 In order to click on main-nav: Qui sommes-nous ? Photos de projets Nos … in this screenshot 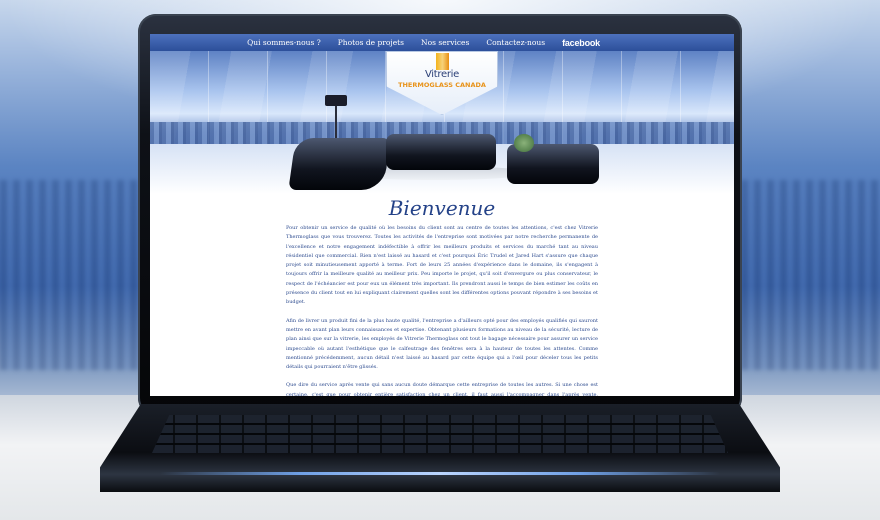, I will do `click(442, 42)`.